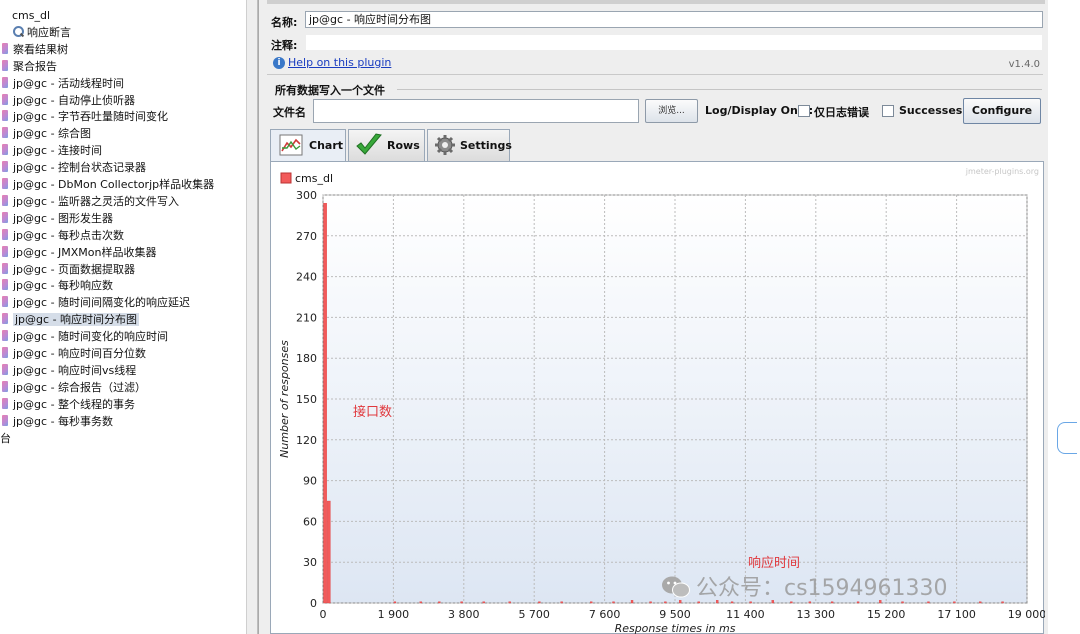 This screenshot has height=634, width=1080. I want to click on tree-item: jp@gc - 响应时间分布图, so click(71, 320).